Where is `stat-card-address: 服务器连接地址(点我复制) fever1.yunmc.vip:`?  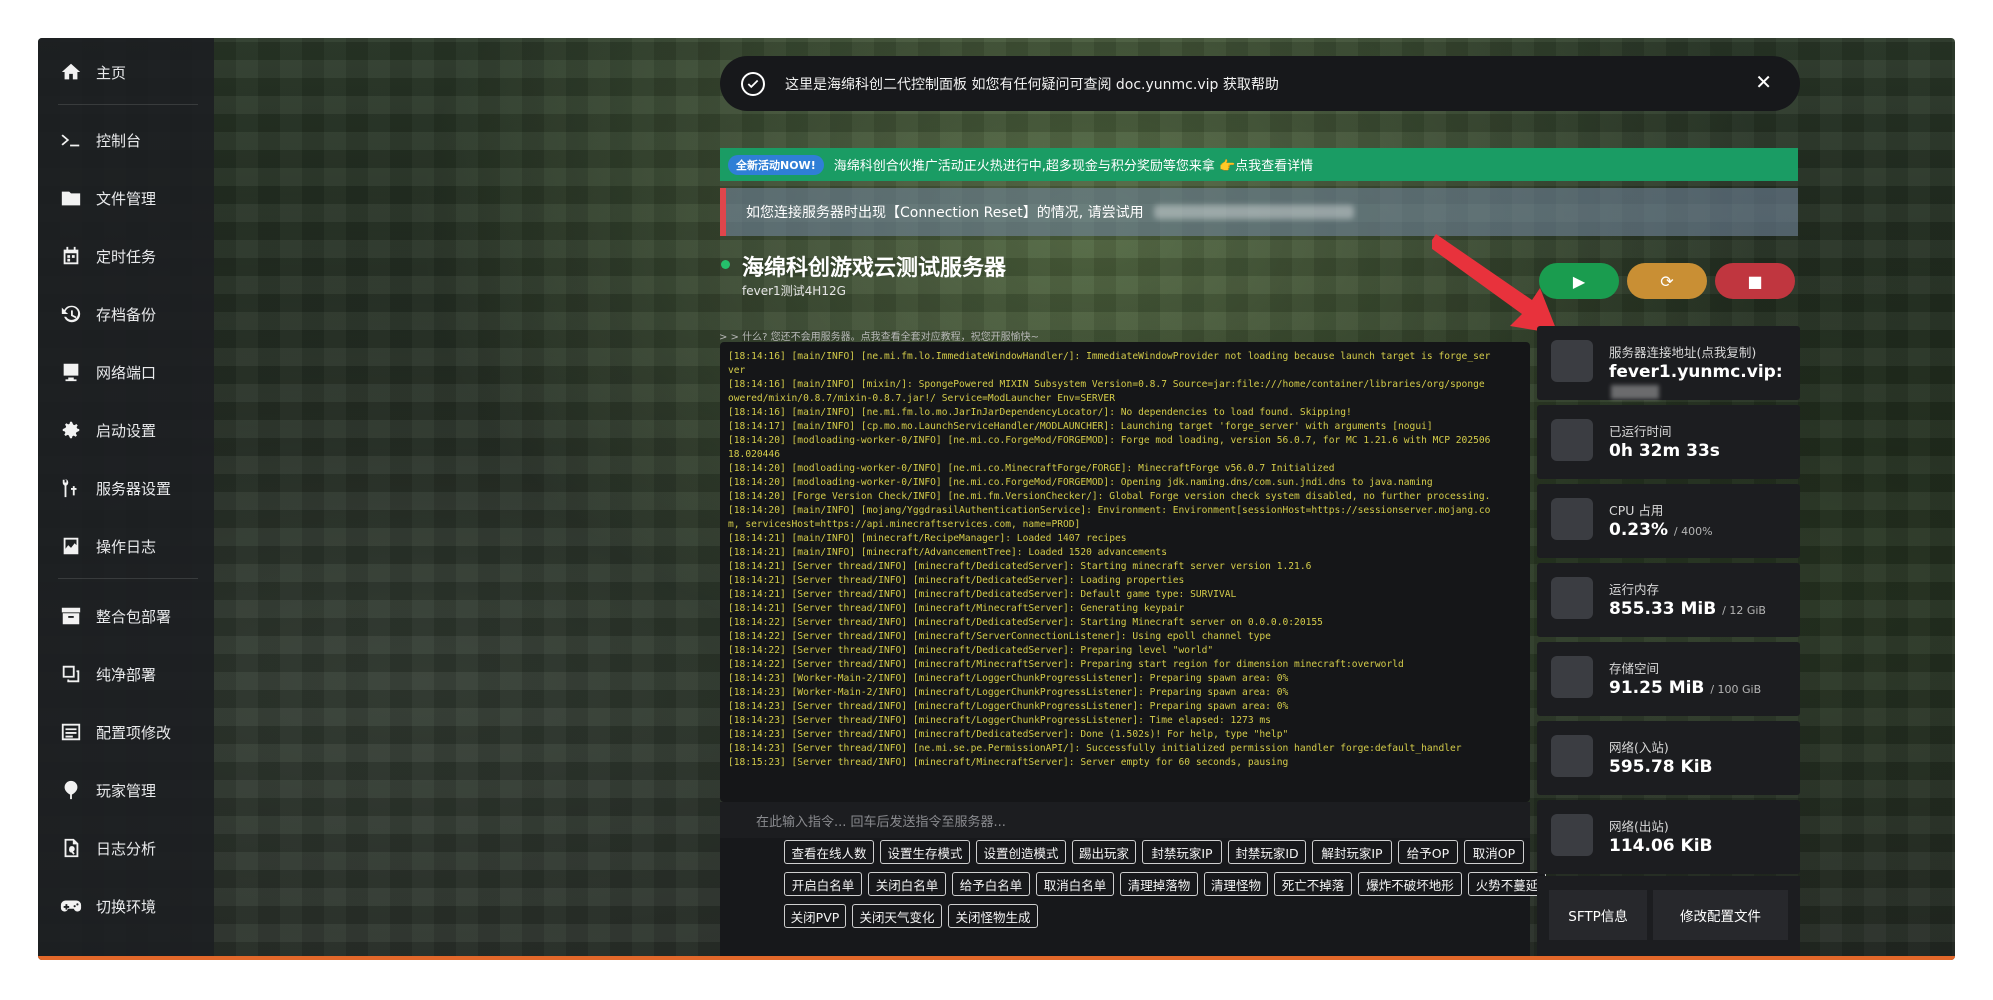
stat-card-address: 服务器连接地址(点我复制) fever1.yunmc.vip: is located at coordinates (1668, 363).